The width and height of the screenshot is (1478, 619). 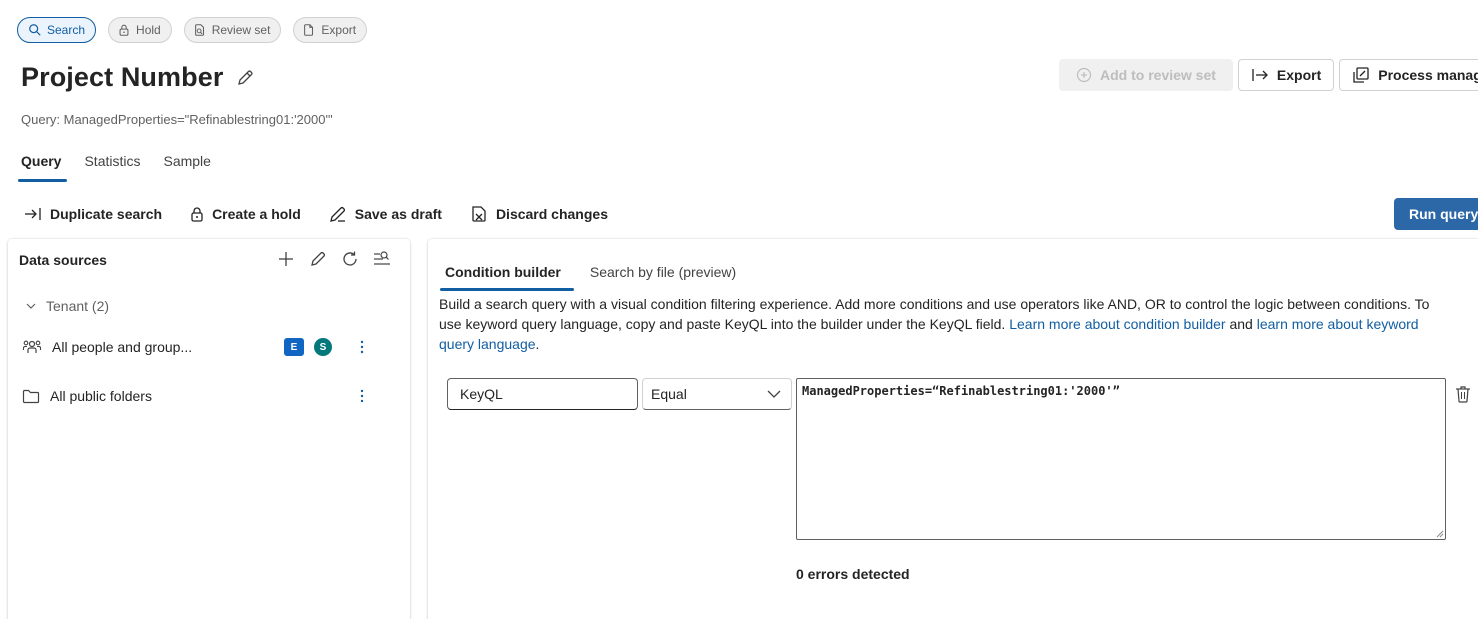 What do you see at coordinates (1428, 75) in the screenshot?
I see `process-manager-label: Process manager` at bounding box center [1428, 75].